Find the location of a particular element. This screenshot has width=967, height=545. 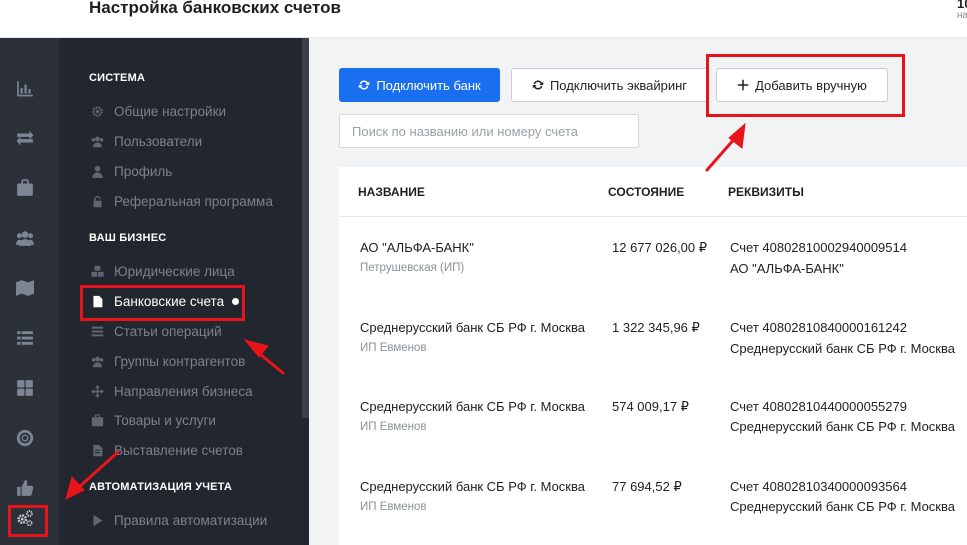

cubes-icon is located at coordinates (97, 271).